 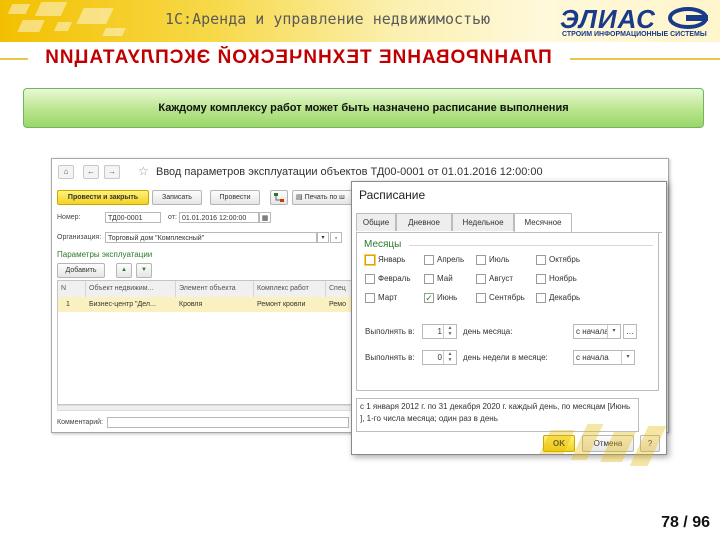 What do you see at coordinates (133, 217) in the screenshot?
I see `number-field: ТД00-0001` at bounding box center [133, 217].